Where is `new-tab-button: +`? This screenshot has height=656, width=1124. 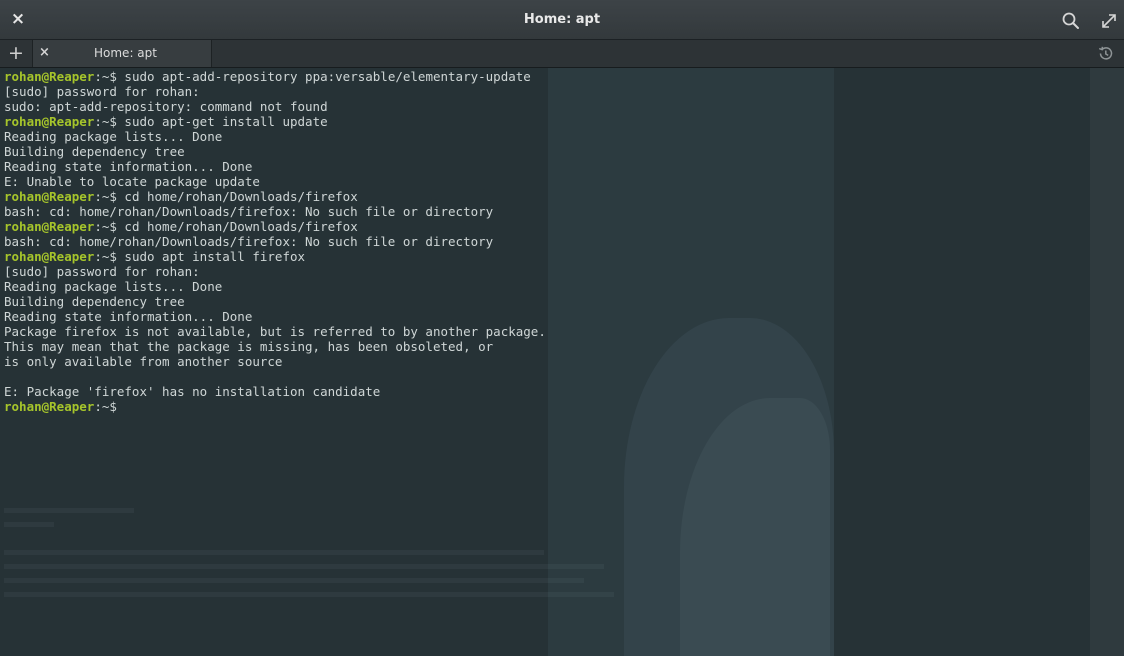
new-tab-button: + is located at coordinates (16, 53).